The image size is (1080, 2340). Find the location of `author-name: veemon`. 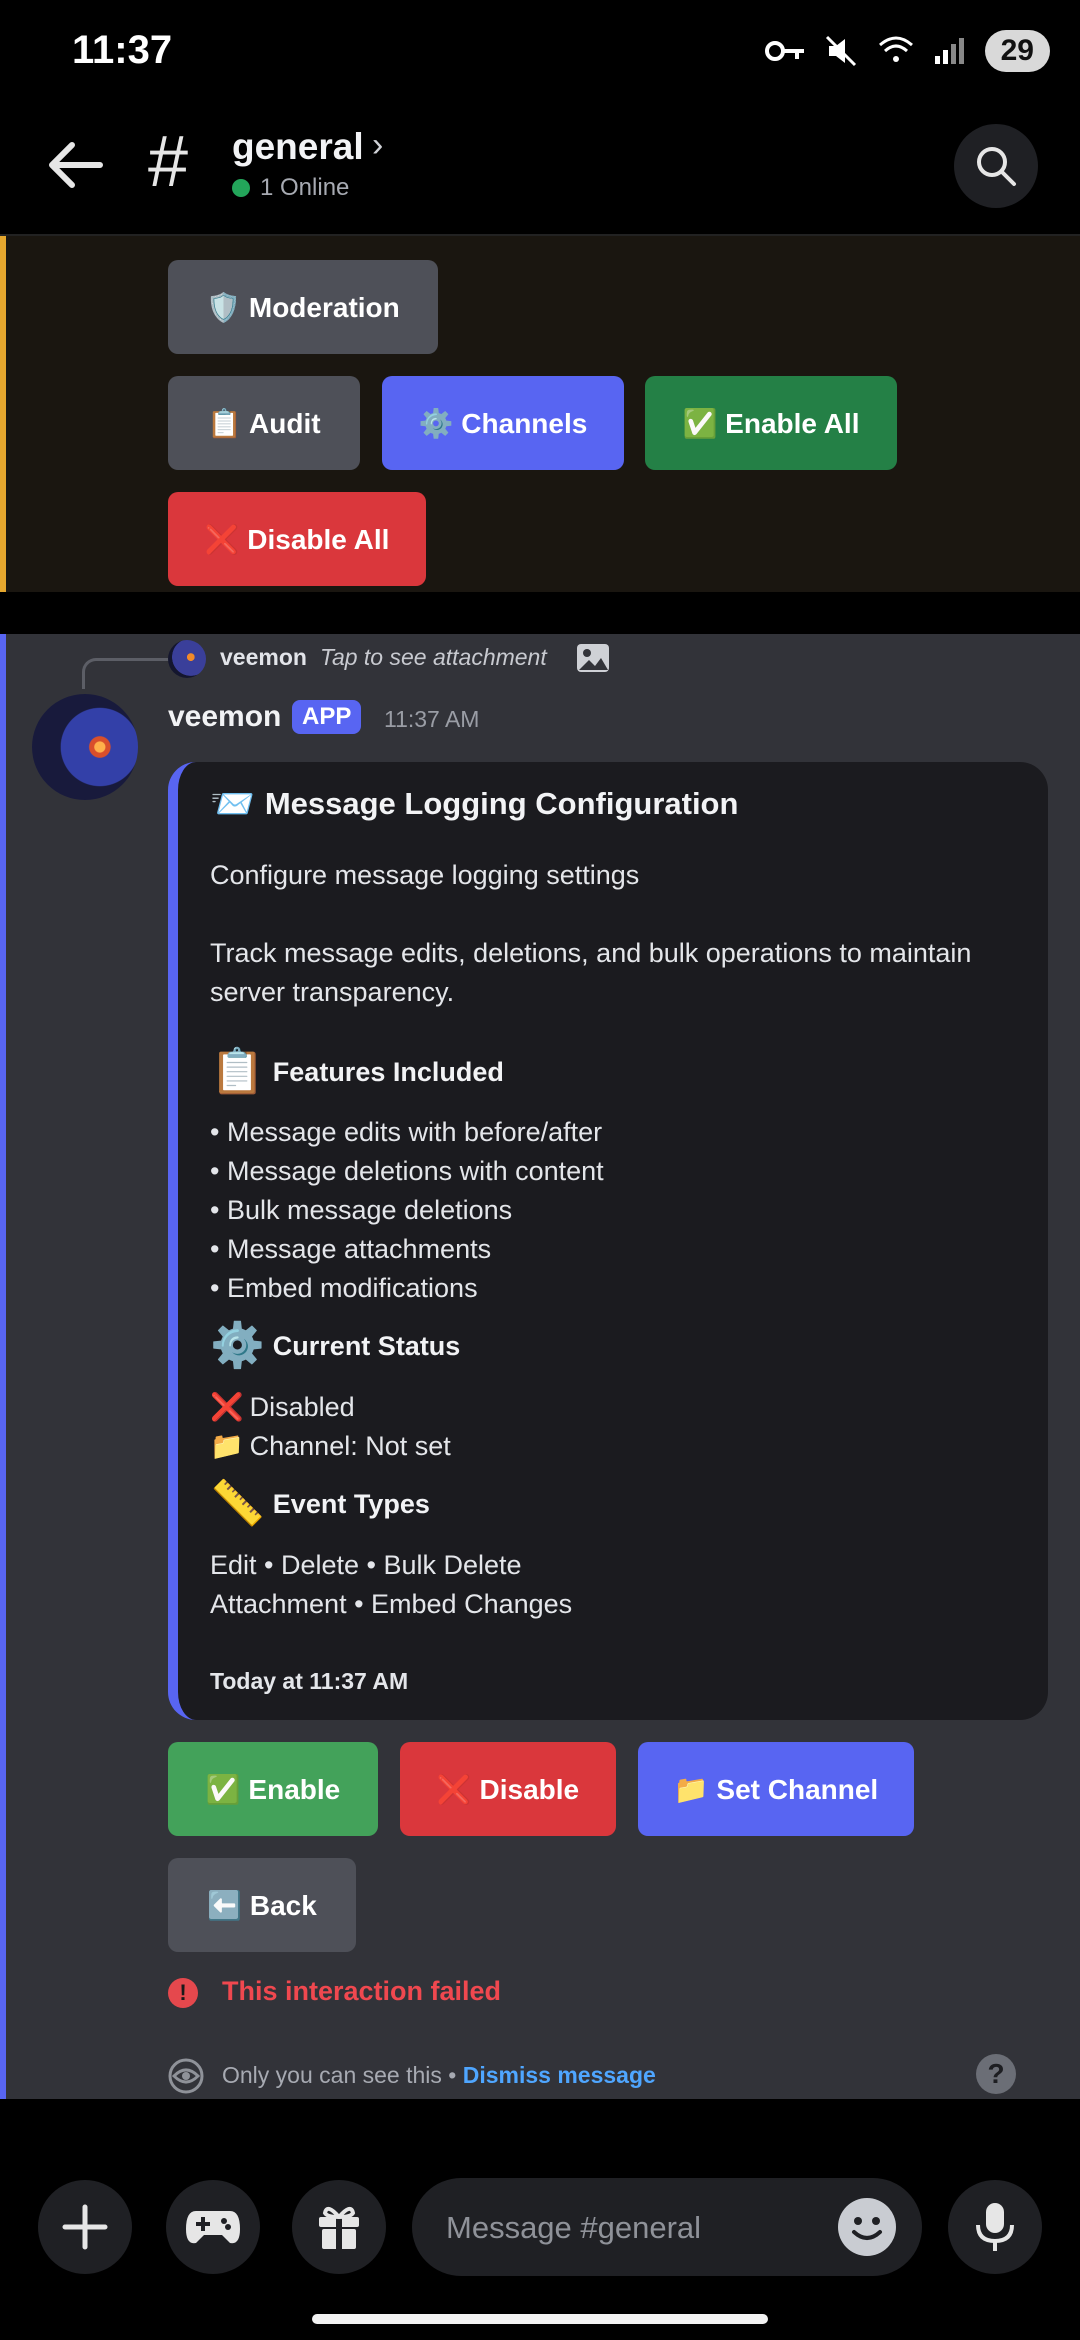

author-name: veemon is located at coordinates (224, 717).